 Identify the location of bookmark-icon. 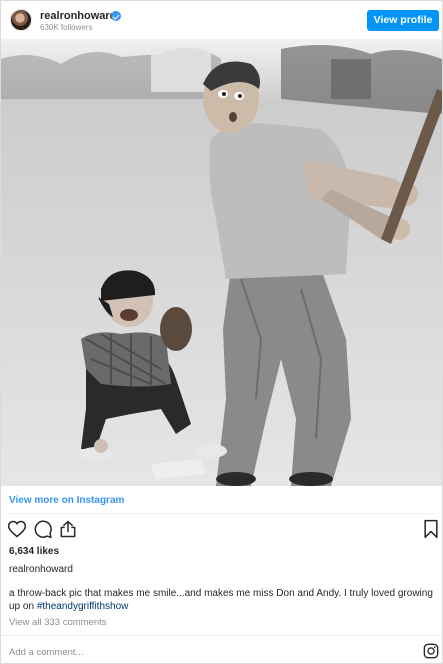
(431, 529).